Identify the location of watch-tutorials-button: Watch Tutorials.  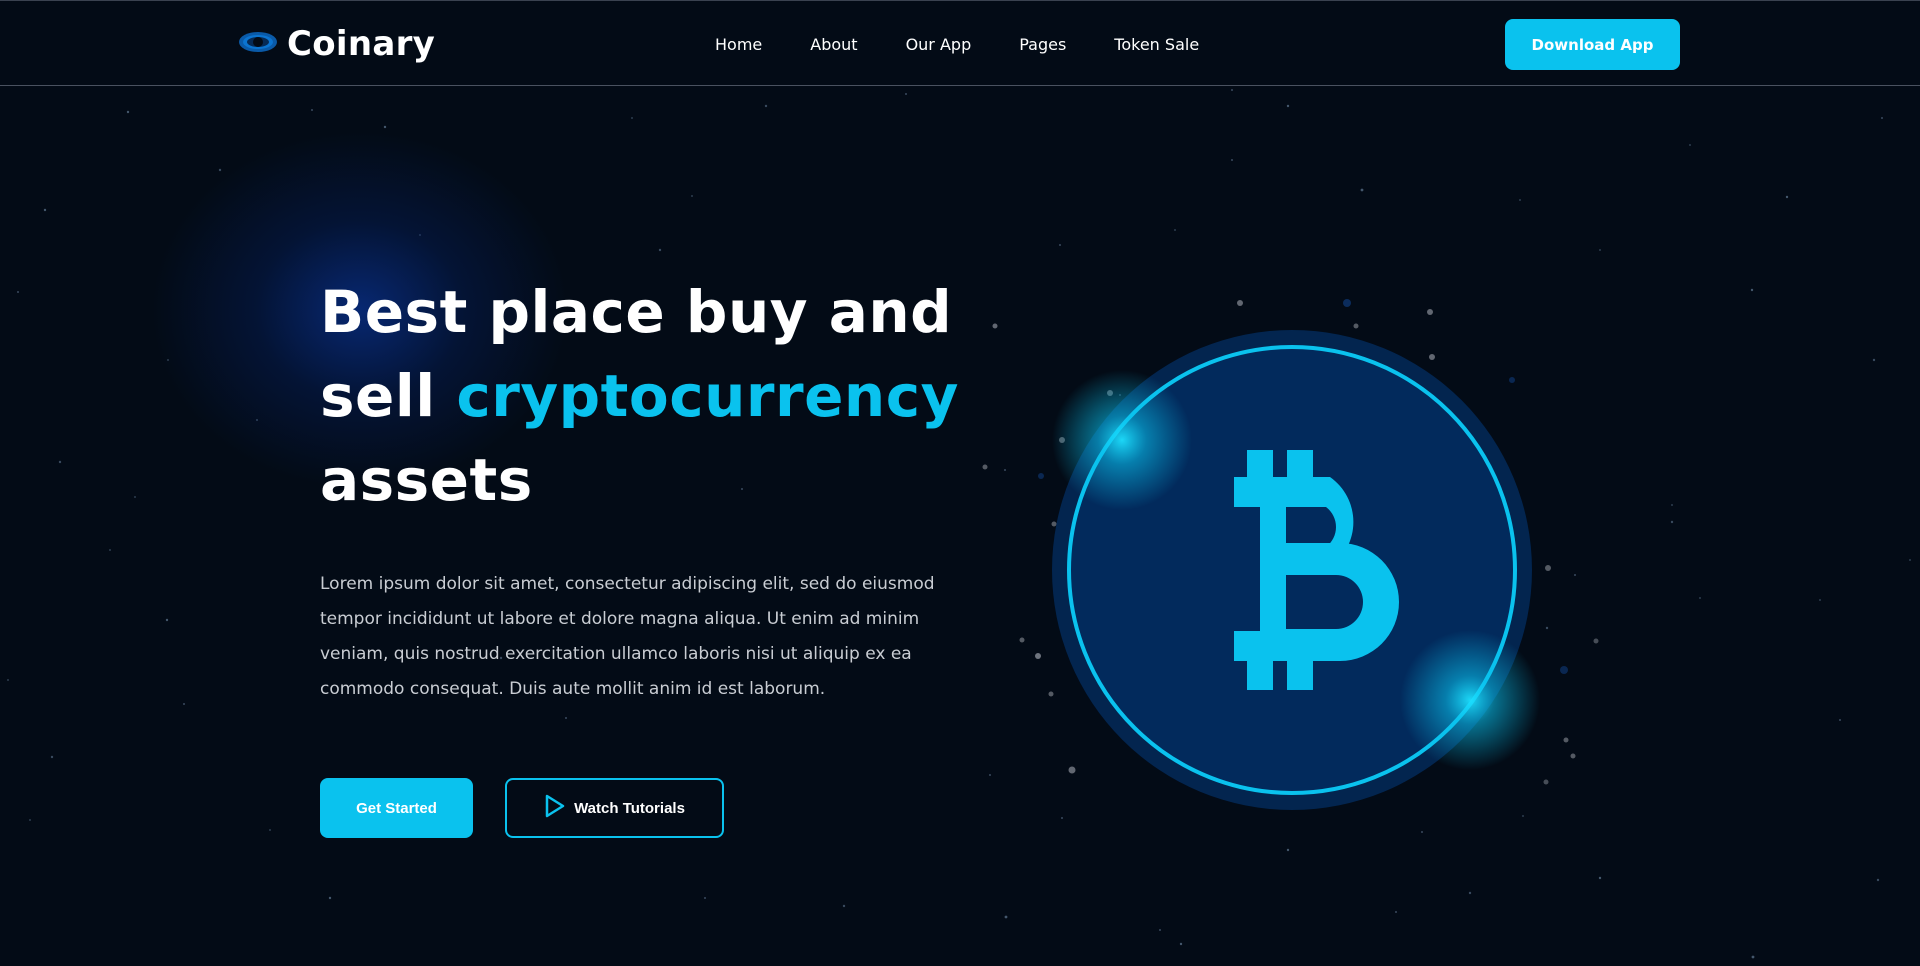
(614, 808).